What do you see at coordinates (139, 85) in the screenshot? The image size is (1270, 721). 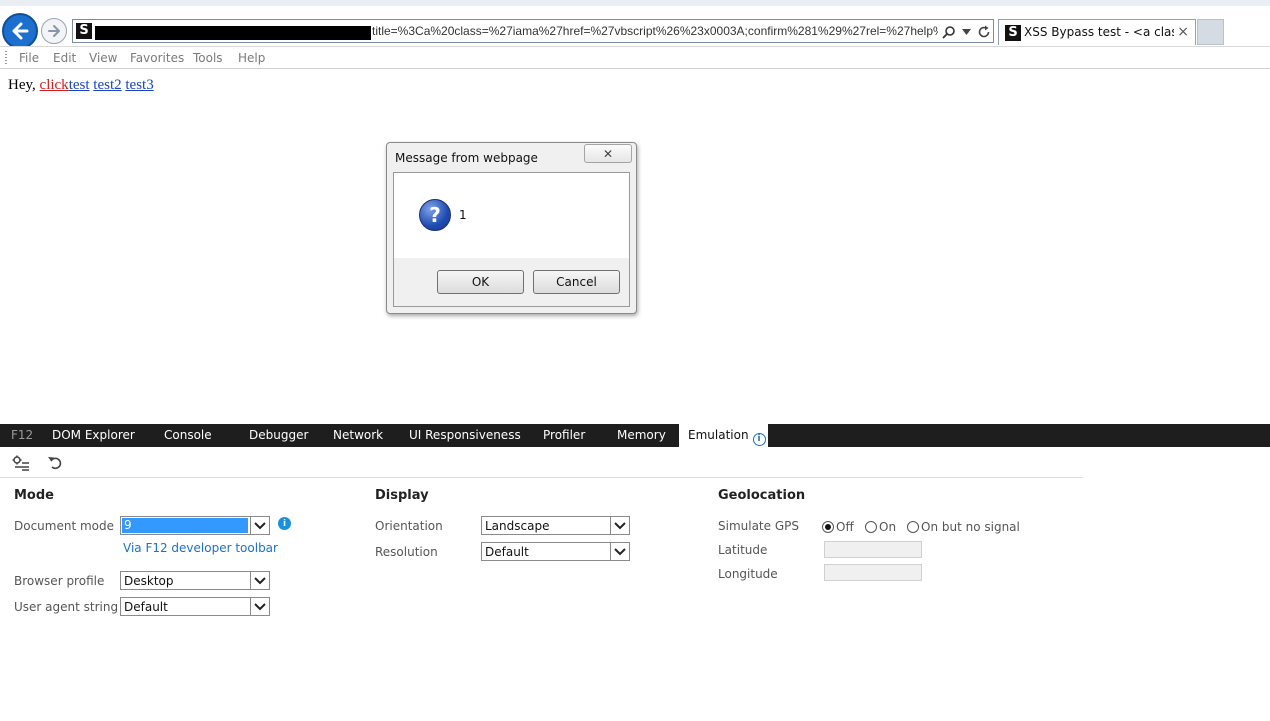 I see `test3-link: test3` at bounding box center [139, 85].